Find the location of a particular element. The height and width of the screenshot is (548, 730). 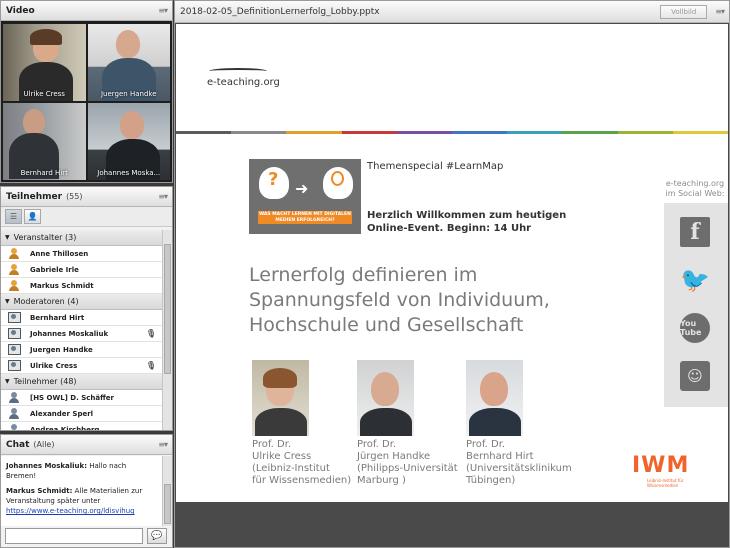

chat-sender: Markus Schmidt: is located at coordinates (39, 491).